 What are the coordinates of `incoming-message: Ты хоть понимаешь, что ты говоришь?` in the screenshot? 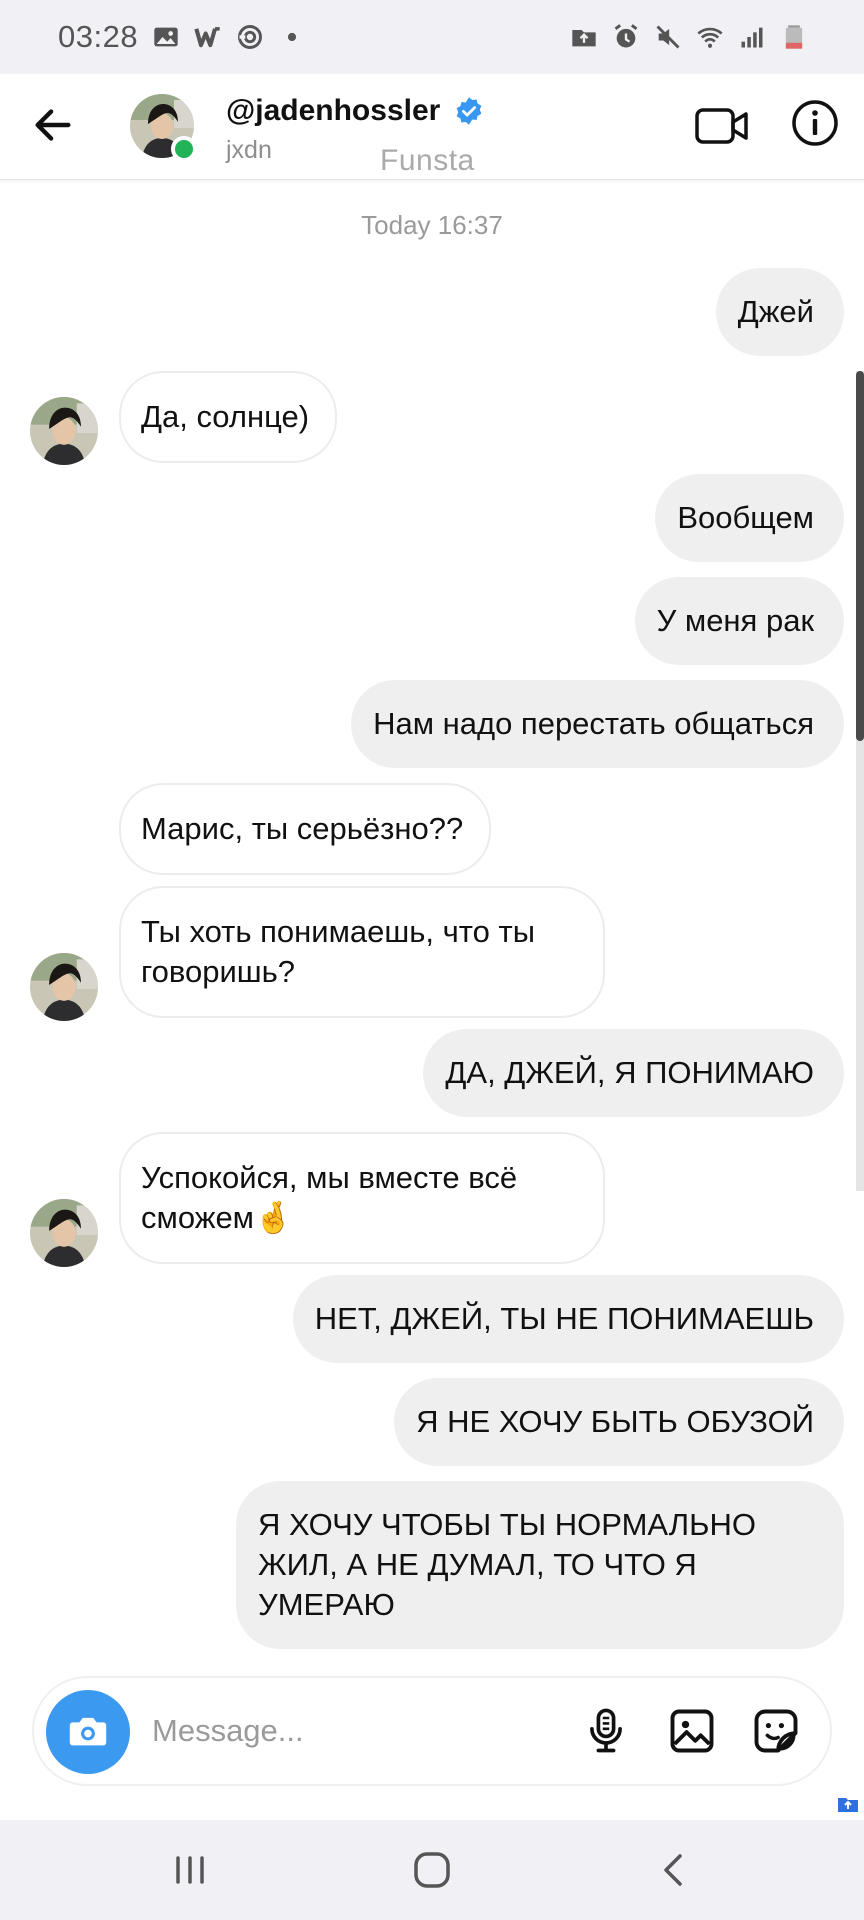 It's located at (362, 952).